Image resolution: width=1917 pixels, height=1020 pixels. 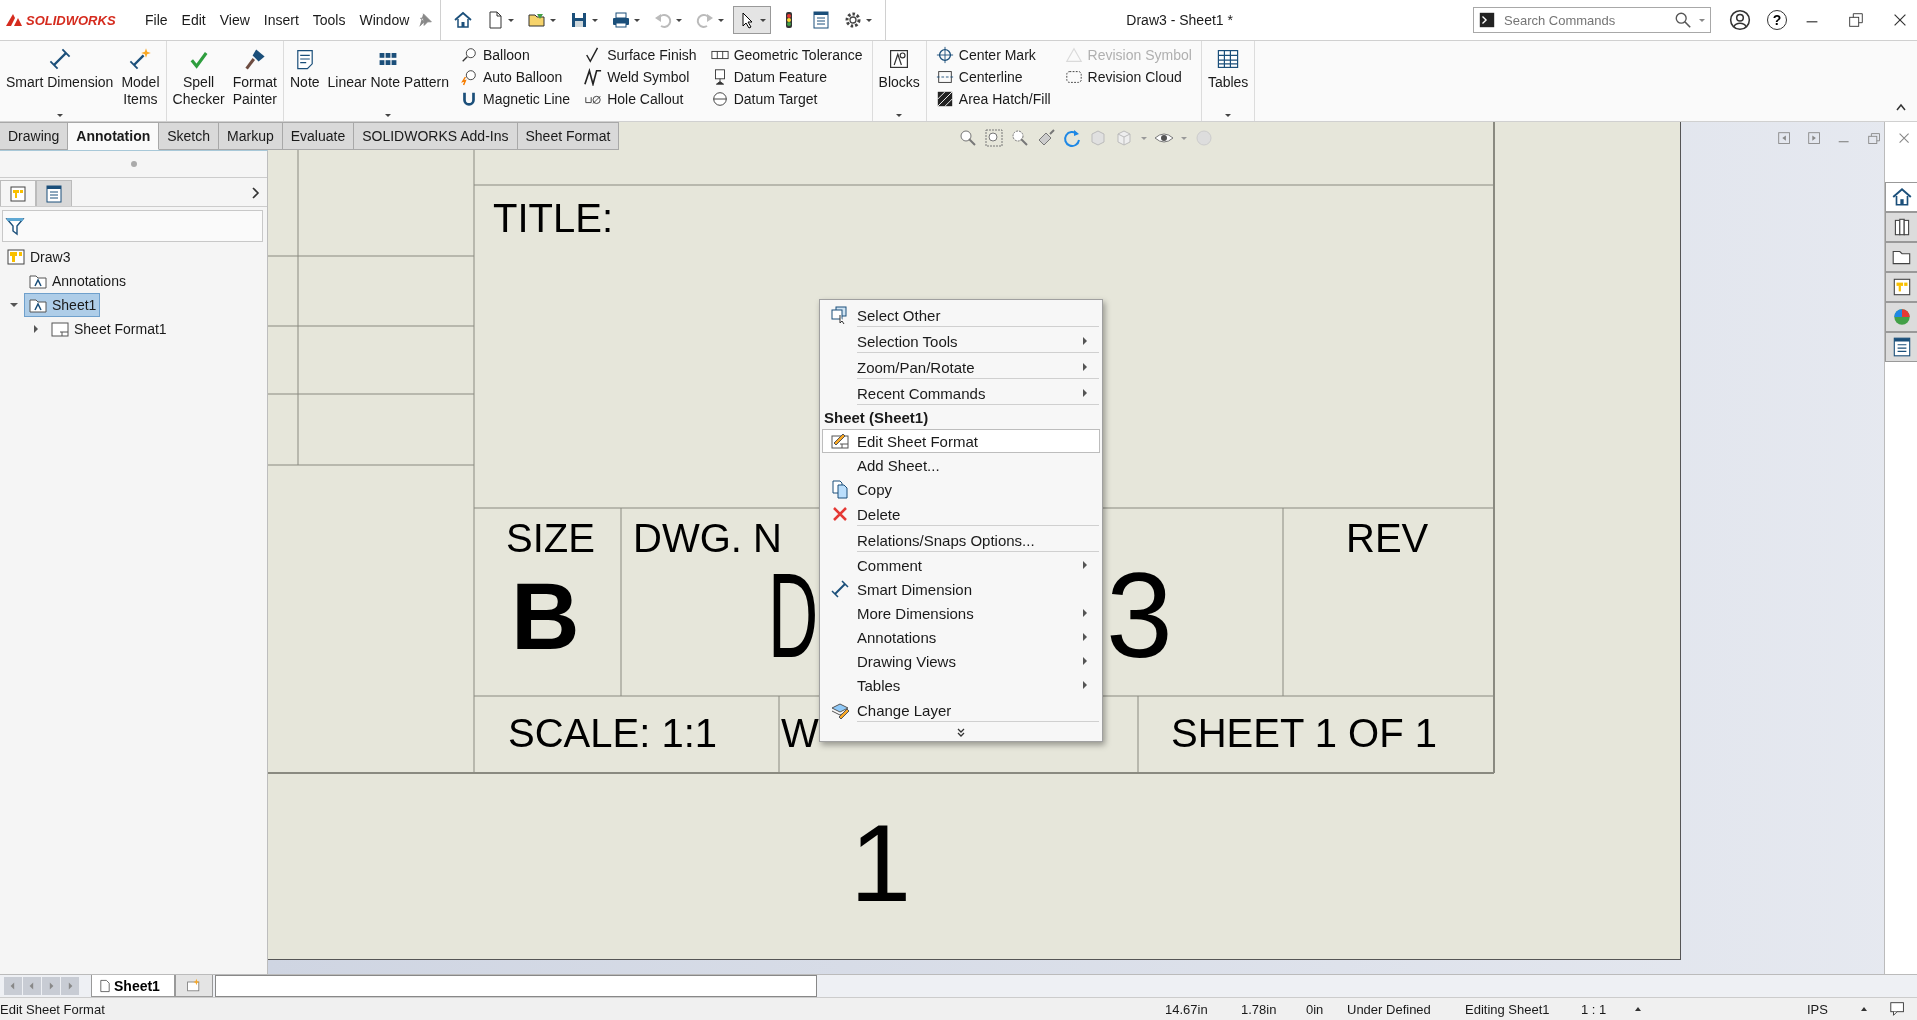 What do you see at coordinates (53, 1009) in the screenshot?
I see `status-message: Edit Sheet Format` at bounding box center [53, 1009].